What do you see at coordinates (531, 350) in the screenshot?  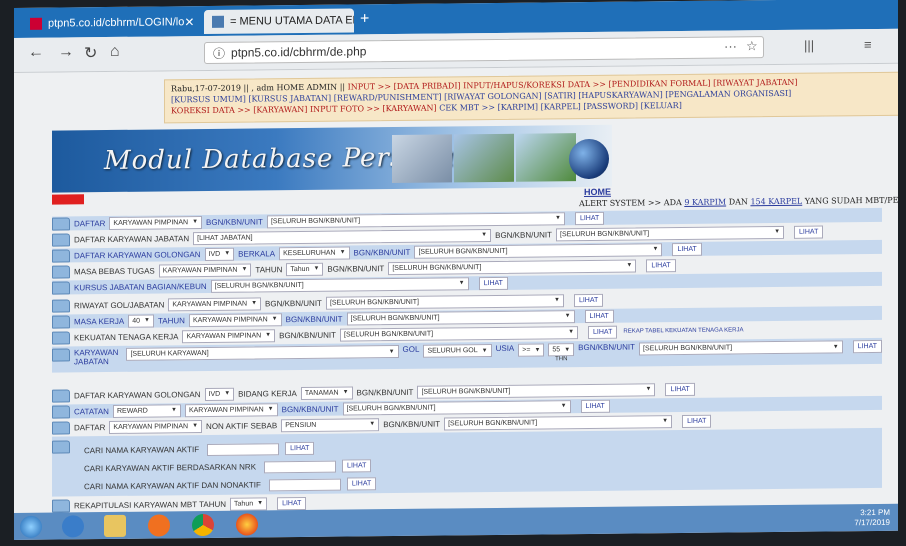 I see `select-operator: >= ▼` at bounding box center [531, 350].